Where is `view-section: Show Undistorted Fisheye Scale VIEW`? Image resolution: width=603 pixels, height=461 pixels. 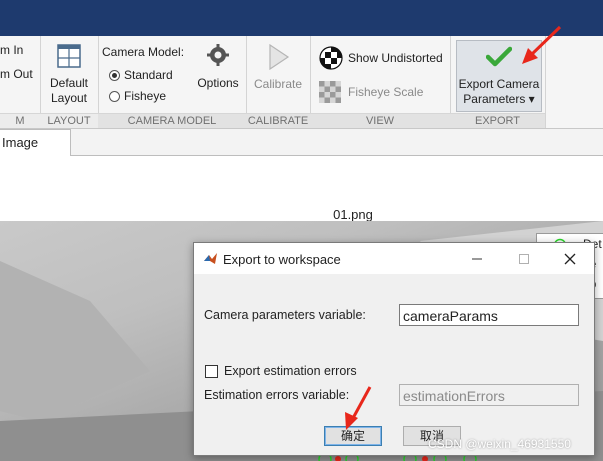
view-section: Show Undistorted Fisheye Scale VIEW is located at coordinates (380, 82).